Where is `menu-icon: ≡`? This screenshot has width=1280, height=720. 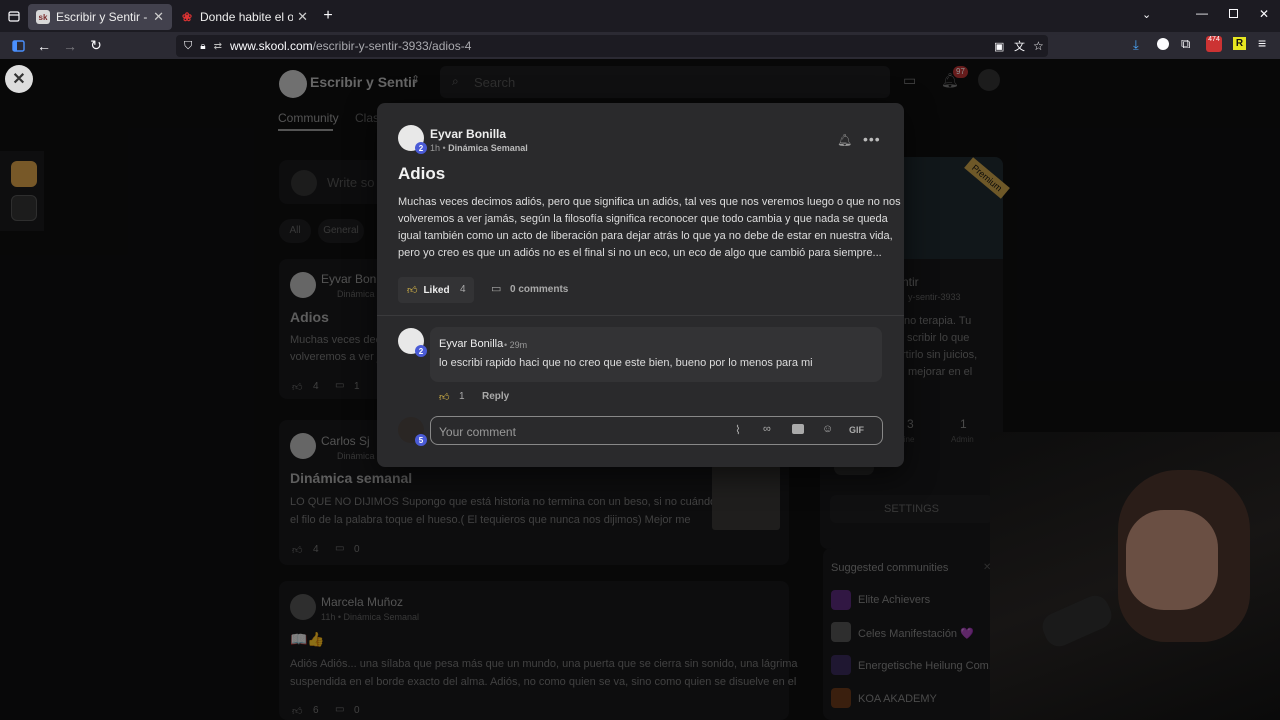
menu-icon: ≡ is located at coordinates (1262, 43).